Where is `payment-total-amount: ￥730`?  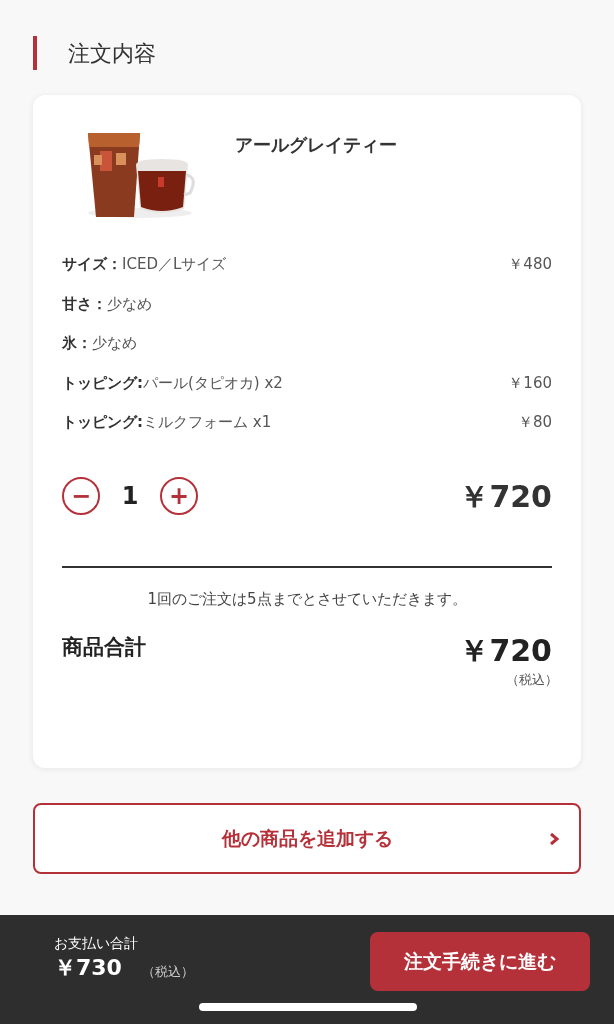
payment-total-amount: ￥730 is located at coordinates (88, 968).